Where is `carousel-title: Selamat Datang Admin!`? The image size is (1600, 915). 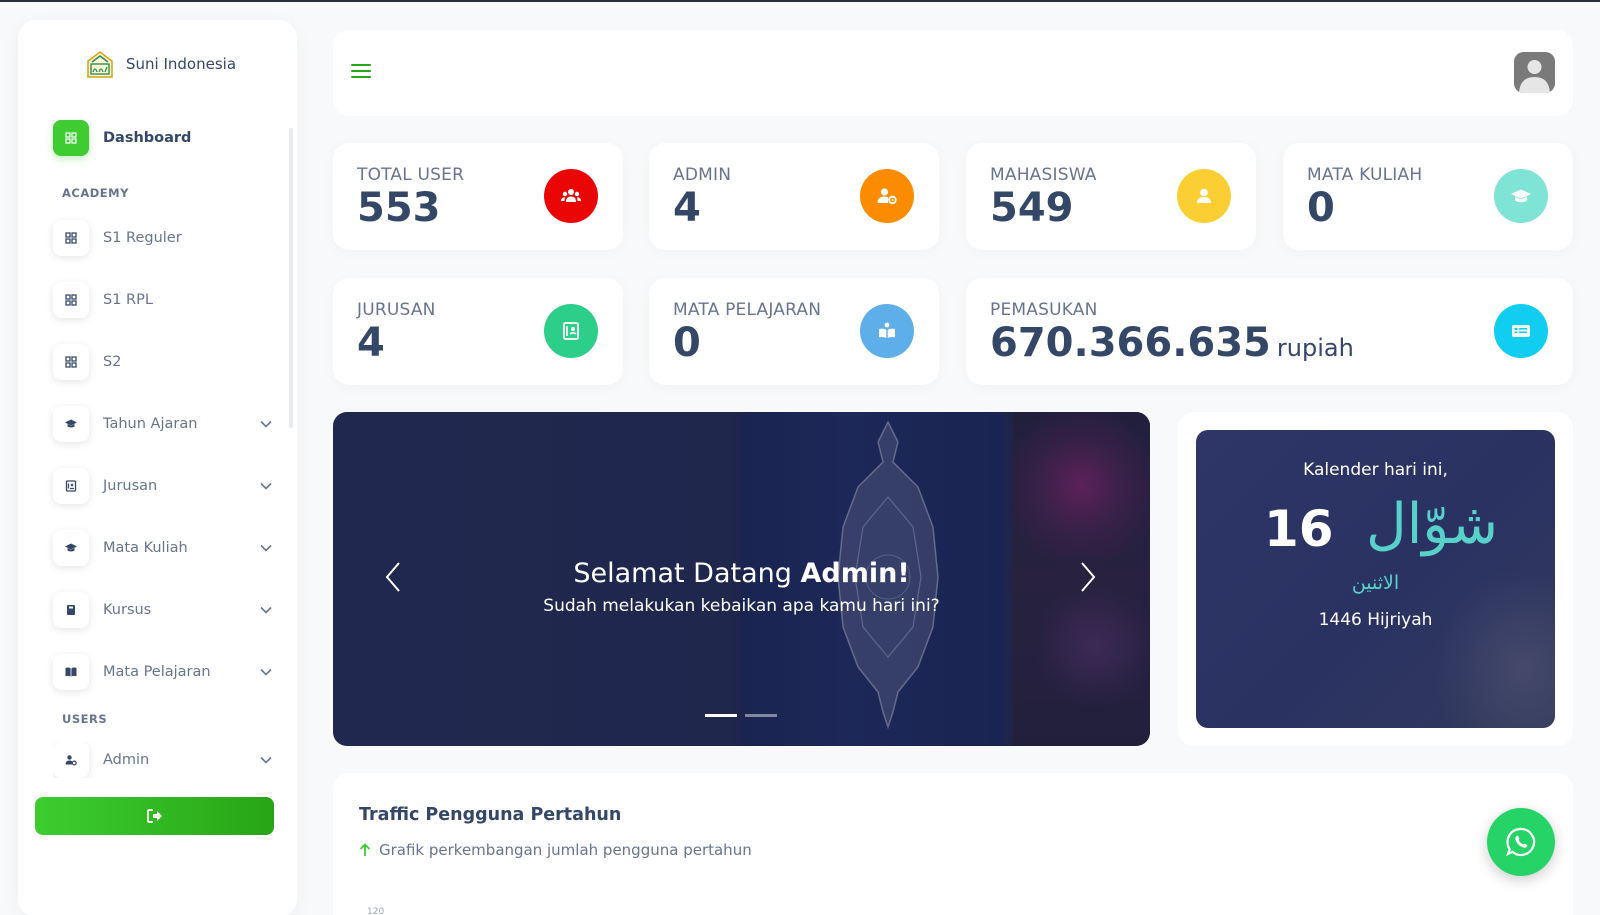
carousel-title: Selamat Datang Admin! is located at coordinates (741, 573).